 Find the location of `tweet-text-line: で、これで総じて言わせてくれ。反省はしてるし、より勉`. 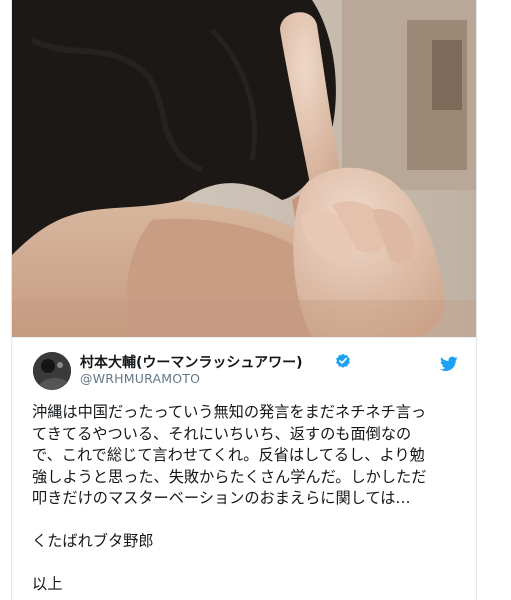

tweet-text-line: で、これで総じて言わせてくれ。反省はしてるし、より勉 is located at coordinates (228, 455).